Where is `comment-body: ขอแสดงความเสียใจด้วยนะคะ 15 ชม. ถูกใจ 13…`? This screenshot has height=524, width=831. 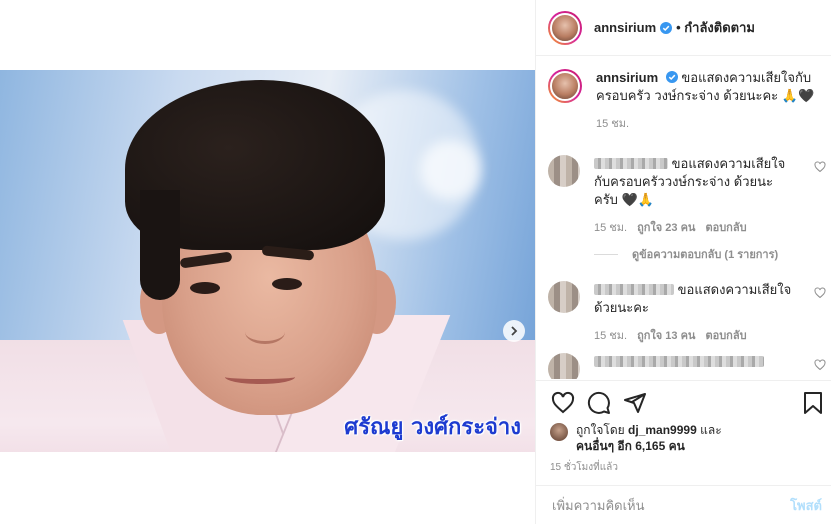
comment-body: ขอแสดงความเสียใจด้วยนะคะ 15 ชม. ถูกใจ 13… is located at coordinates (694, 313).